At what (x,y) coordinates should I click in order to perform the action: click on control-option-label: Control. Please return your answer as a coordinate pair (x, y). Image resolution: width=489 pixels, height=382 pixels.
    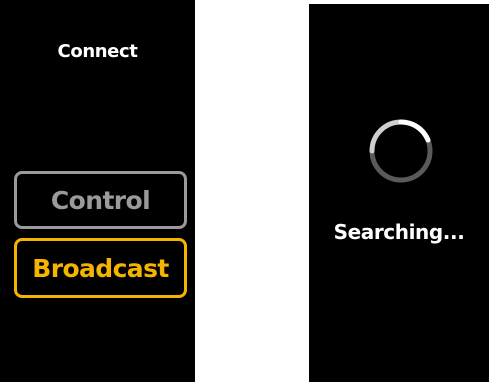
    Looking at the image, I should click on (100, 200).